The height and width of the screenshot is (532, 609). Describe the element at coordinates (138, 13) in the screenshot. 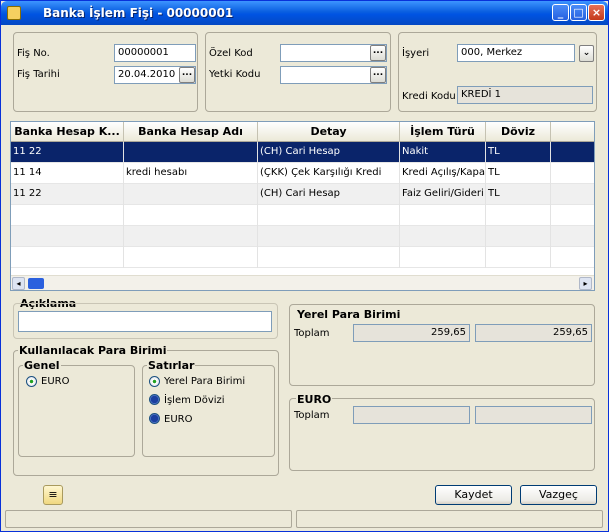

I see `window-title: Banka İşlem Fişi - 00000001` at that location.